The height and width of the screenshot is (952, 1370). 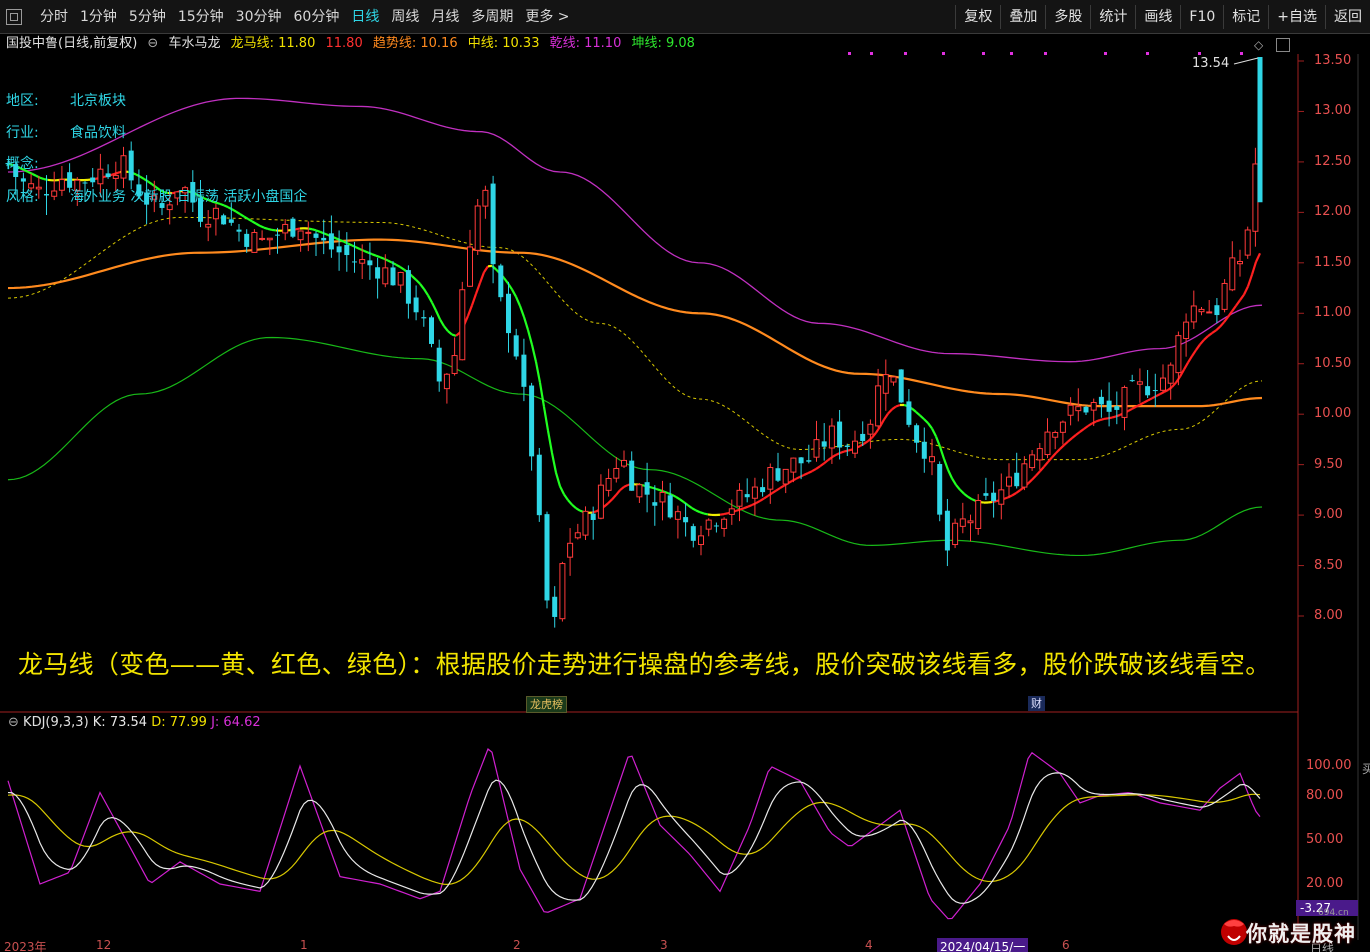 What do you see at coordinates (98, 100) in the screenshot?
I see `region-value: 北京板块` at bounding box center [98, 100].